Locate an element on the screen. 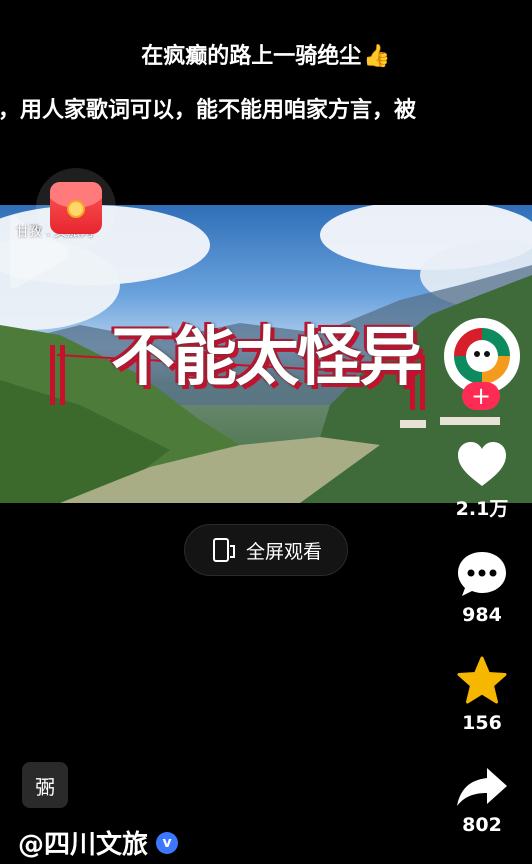  fullscreen-button: 全屏观看 is located at coordinates (266, 550).